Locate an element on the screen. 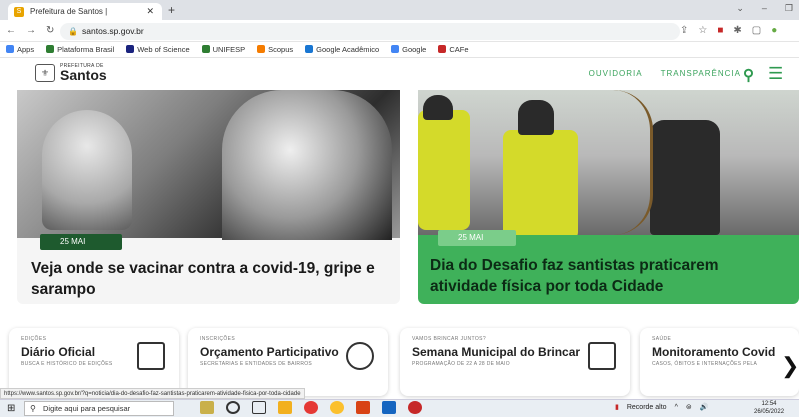 Image resolution: width=799 pixels, height=417 pixels. carousel-next-icon: ❯ is located at coordinates (790, 366).